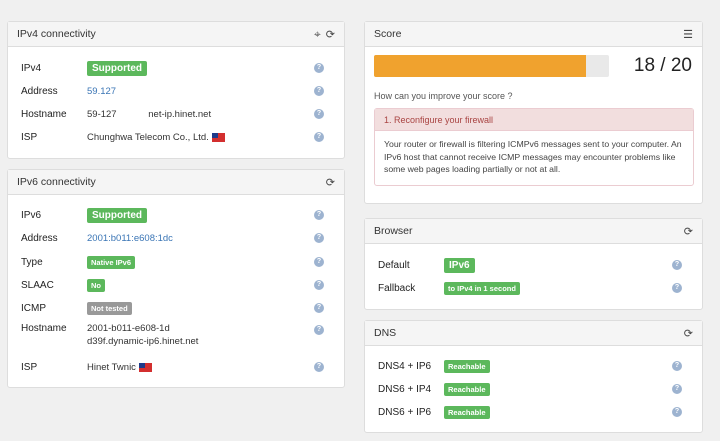 The width and height of the screenshot is (720, 441). Describe the element at coordinates (177, 238) in the screenshot. I see `ipv6-row-address: Address 2001:b011:e608:1dc ?` at that location.